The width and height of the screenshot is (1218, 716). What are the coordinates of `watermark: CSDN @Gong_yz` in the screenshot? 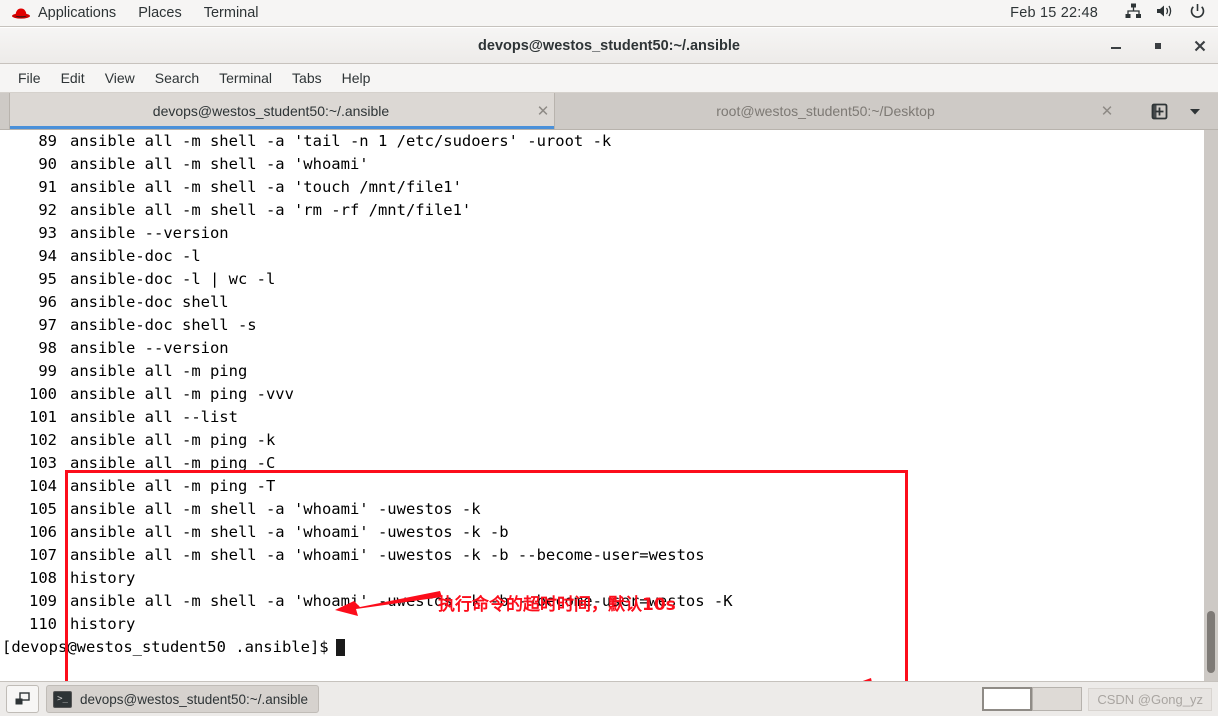 It's located at (1150, 699).